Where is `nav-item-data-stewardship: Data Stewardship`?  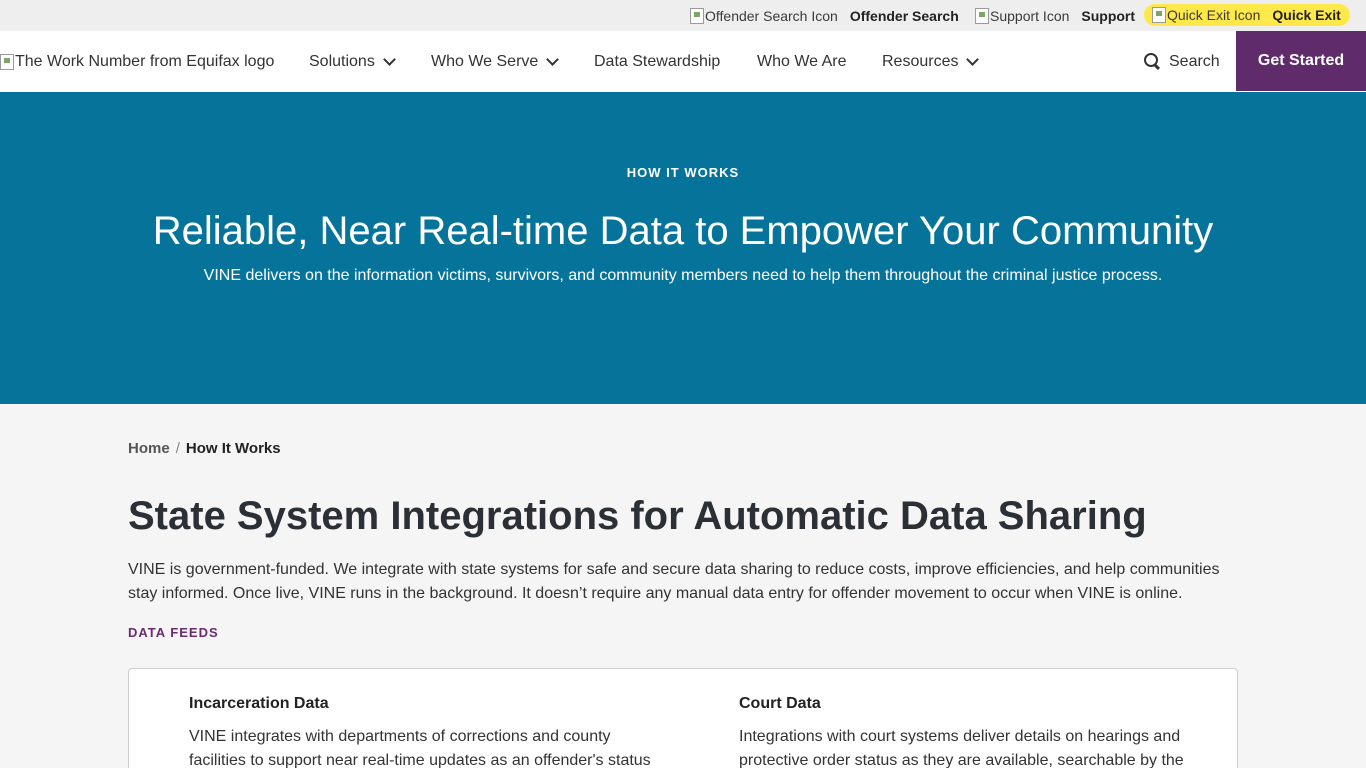 nav-item-data-stewardship: Data Stewardship is located at coordinates (657, 61).